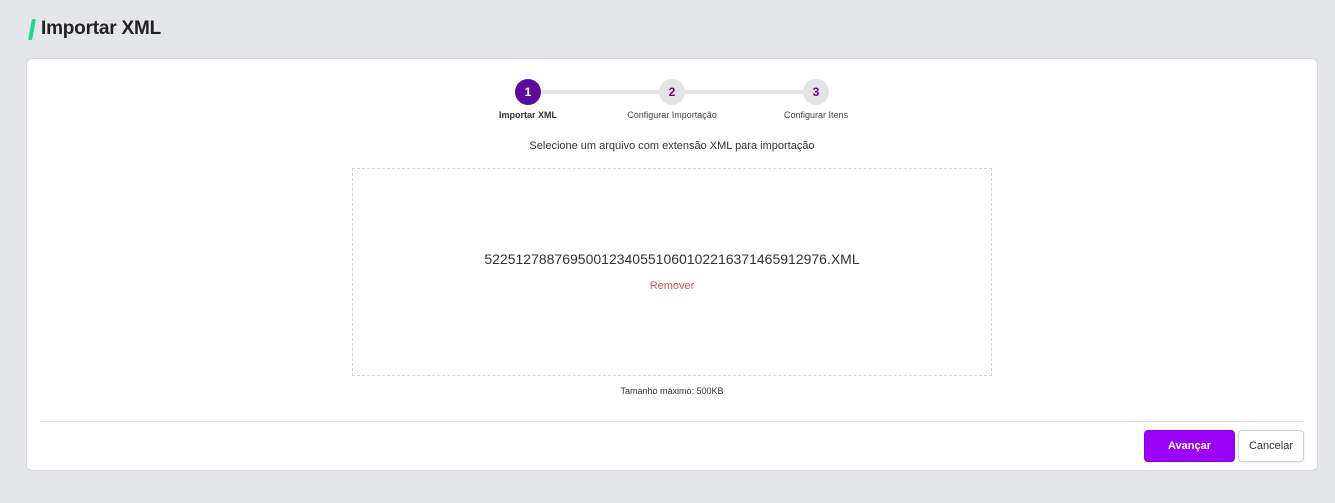 The height and width of the screenshot is (503, 1335). I want to click on footer-divider, so click(672, 421).